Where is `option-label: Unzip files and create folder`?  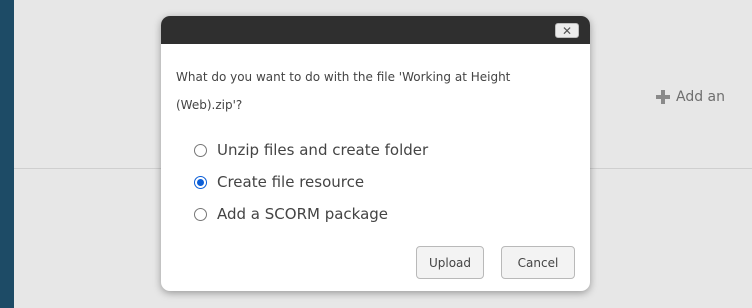
option-label: Unzip files and create folder is located at coordinates (323, 150).